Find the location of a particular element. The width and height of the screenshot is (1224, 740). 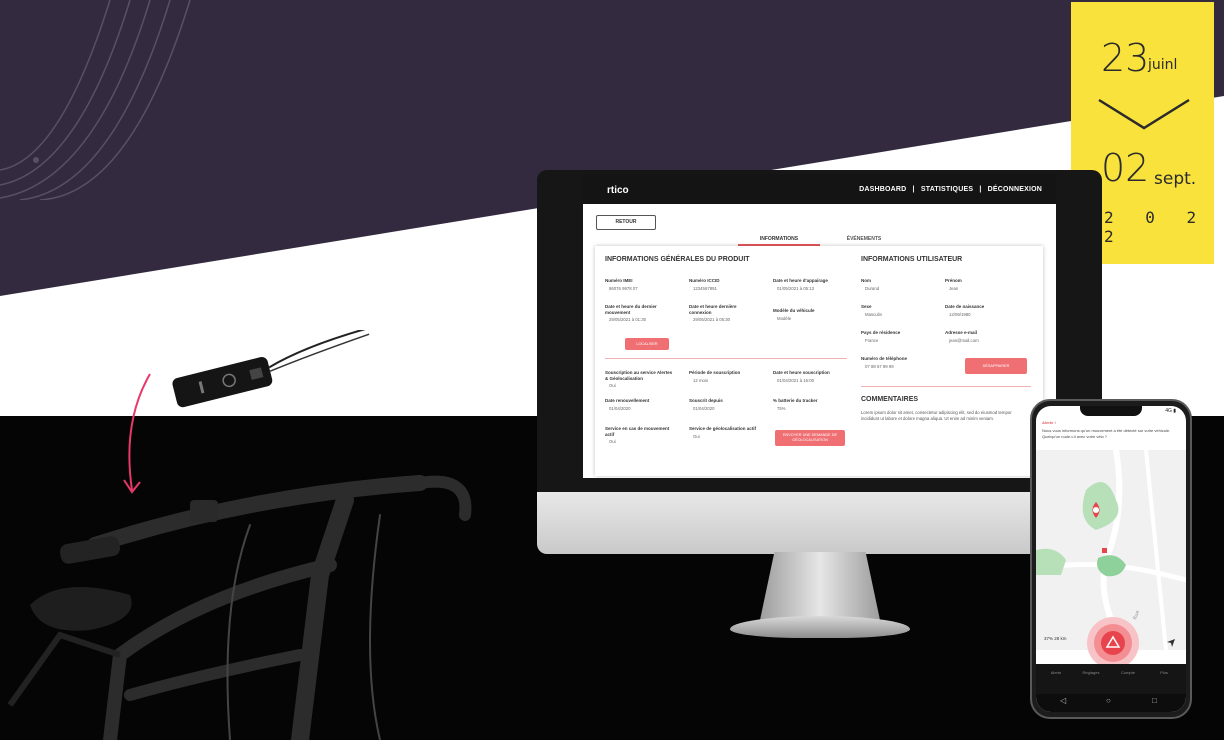

field-last-name: Nom Durand is located at coordinates (896, 284).